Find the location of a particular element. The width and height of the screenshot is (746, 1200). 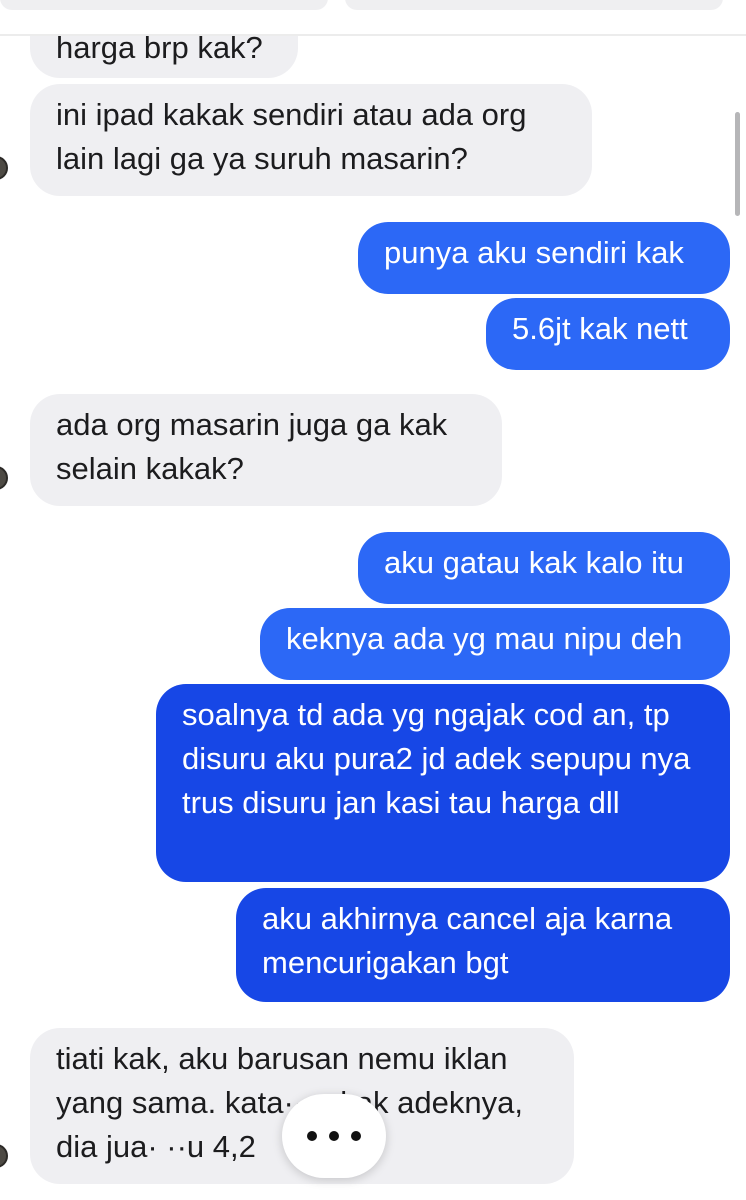

message-bubble-outgoing: 5.6jt kak nett is located at coordinates (608, 334).